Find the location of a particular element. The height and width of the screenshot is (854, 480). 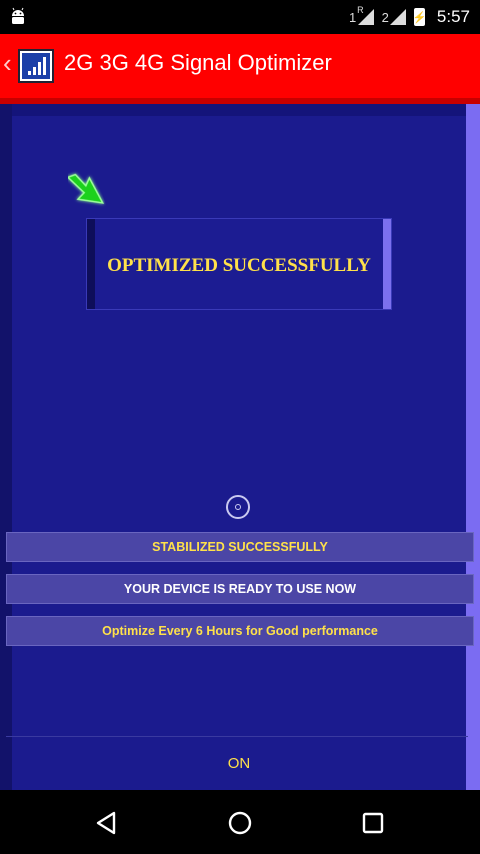

clock: 5:57 is located at coordinates (453, 16).